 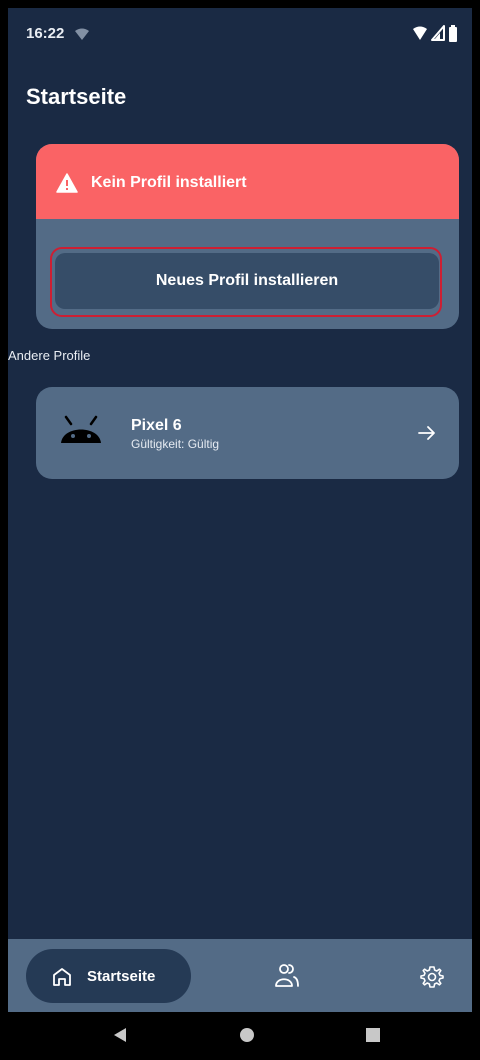 I want to click on status-icons, so click(x=435, y=33).